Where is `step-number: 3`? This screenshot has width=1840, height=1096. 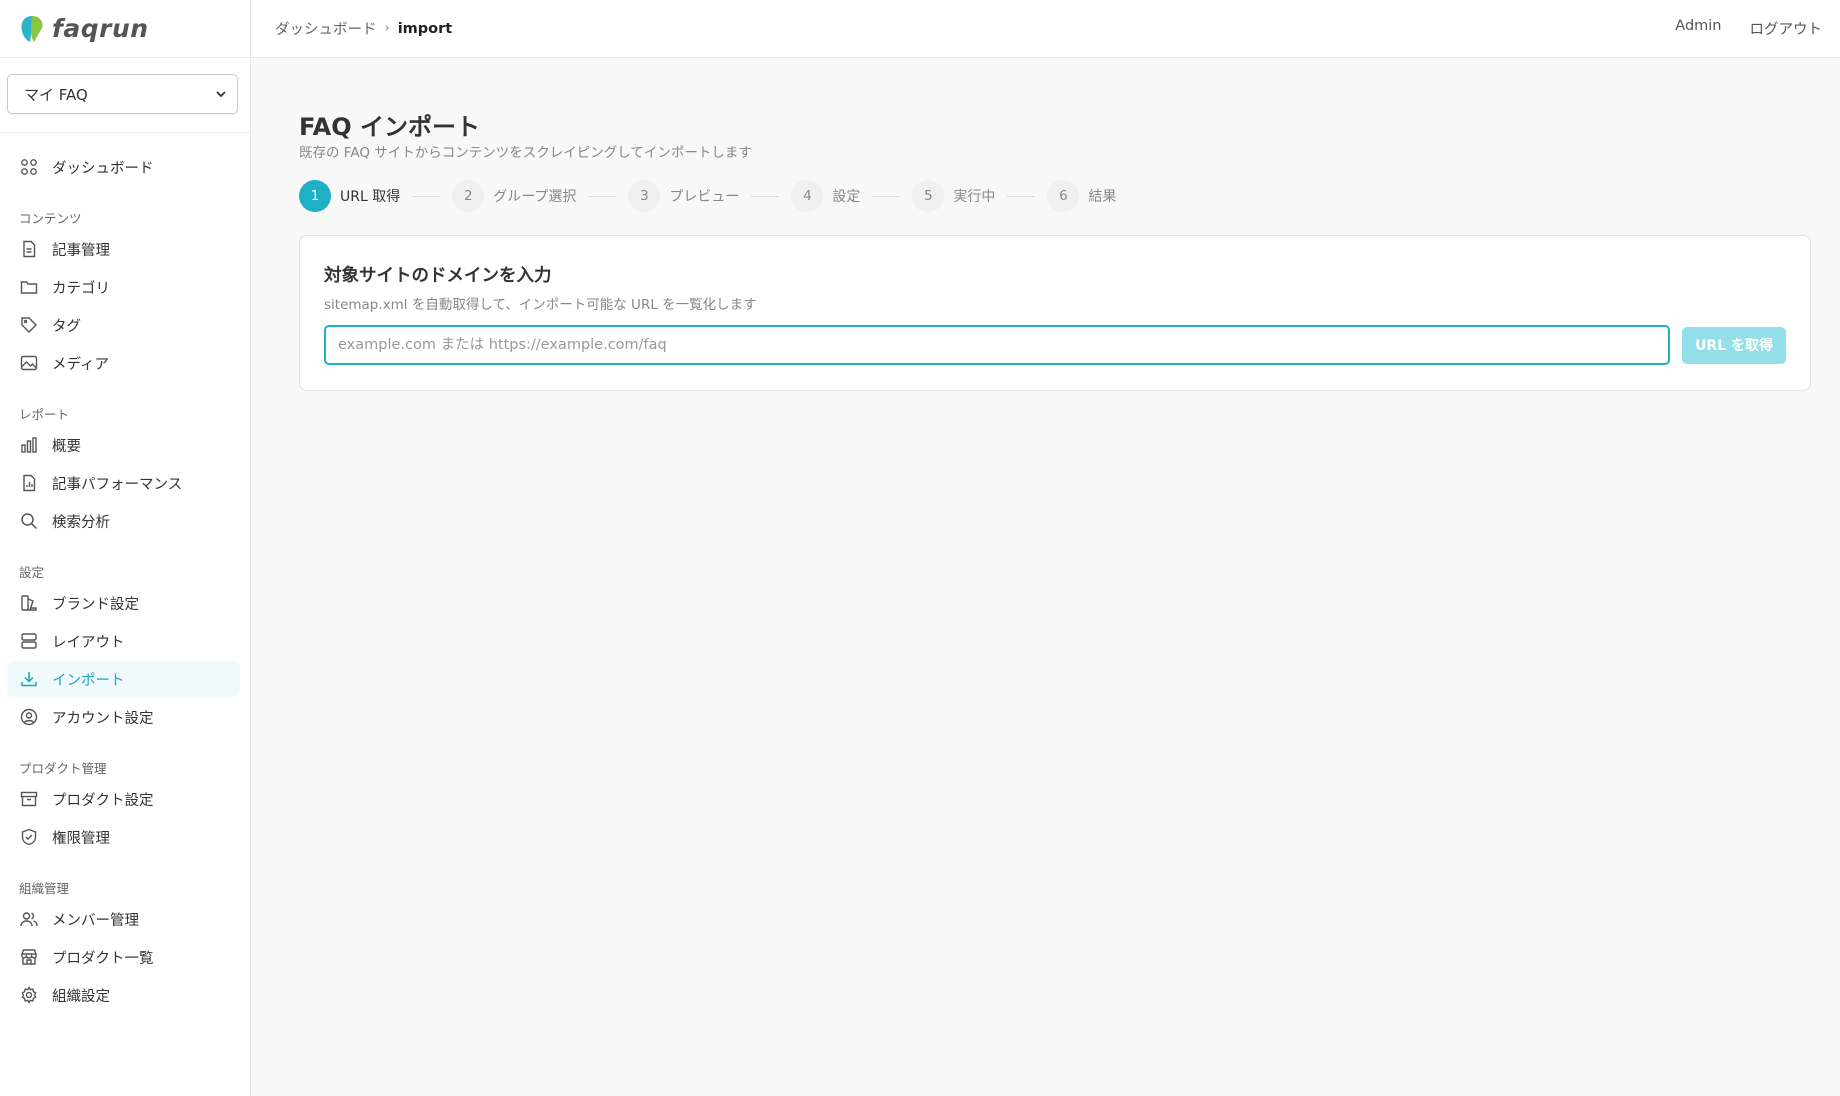
step-number: 3 is located at coordinates (644, 196).